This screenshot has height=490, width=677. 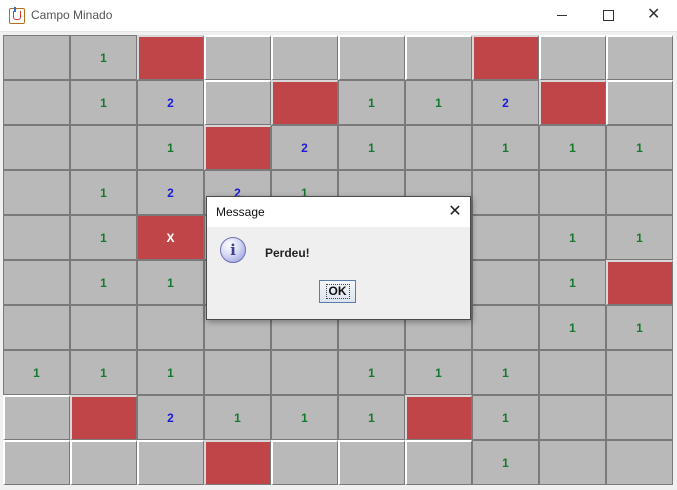 I want to click on dialog-title: Message, so click(x=240, y=212).